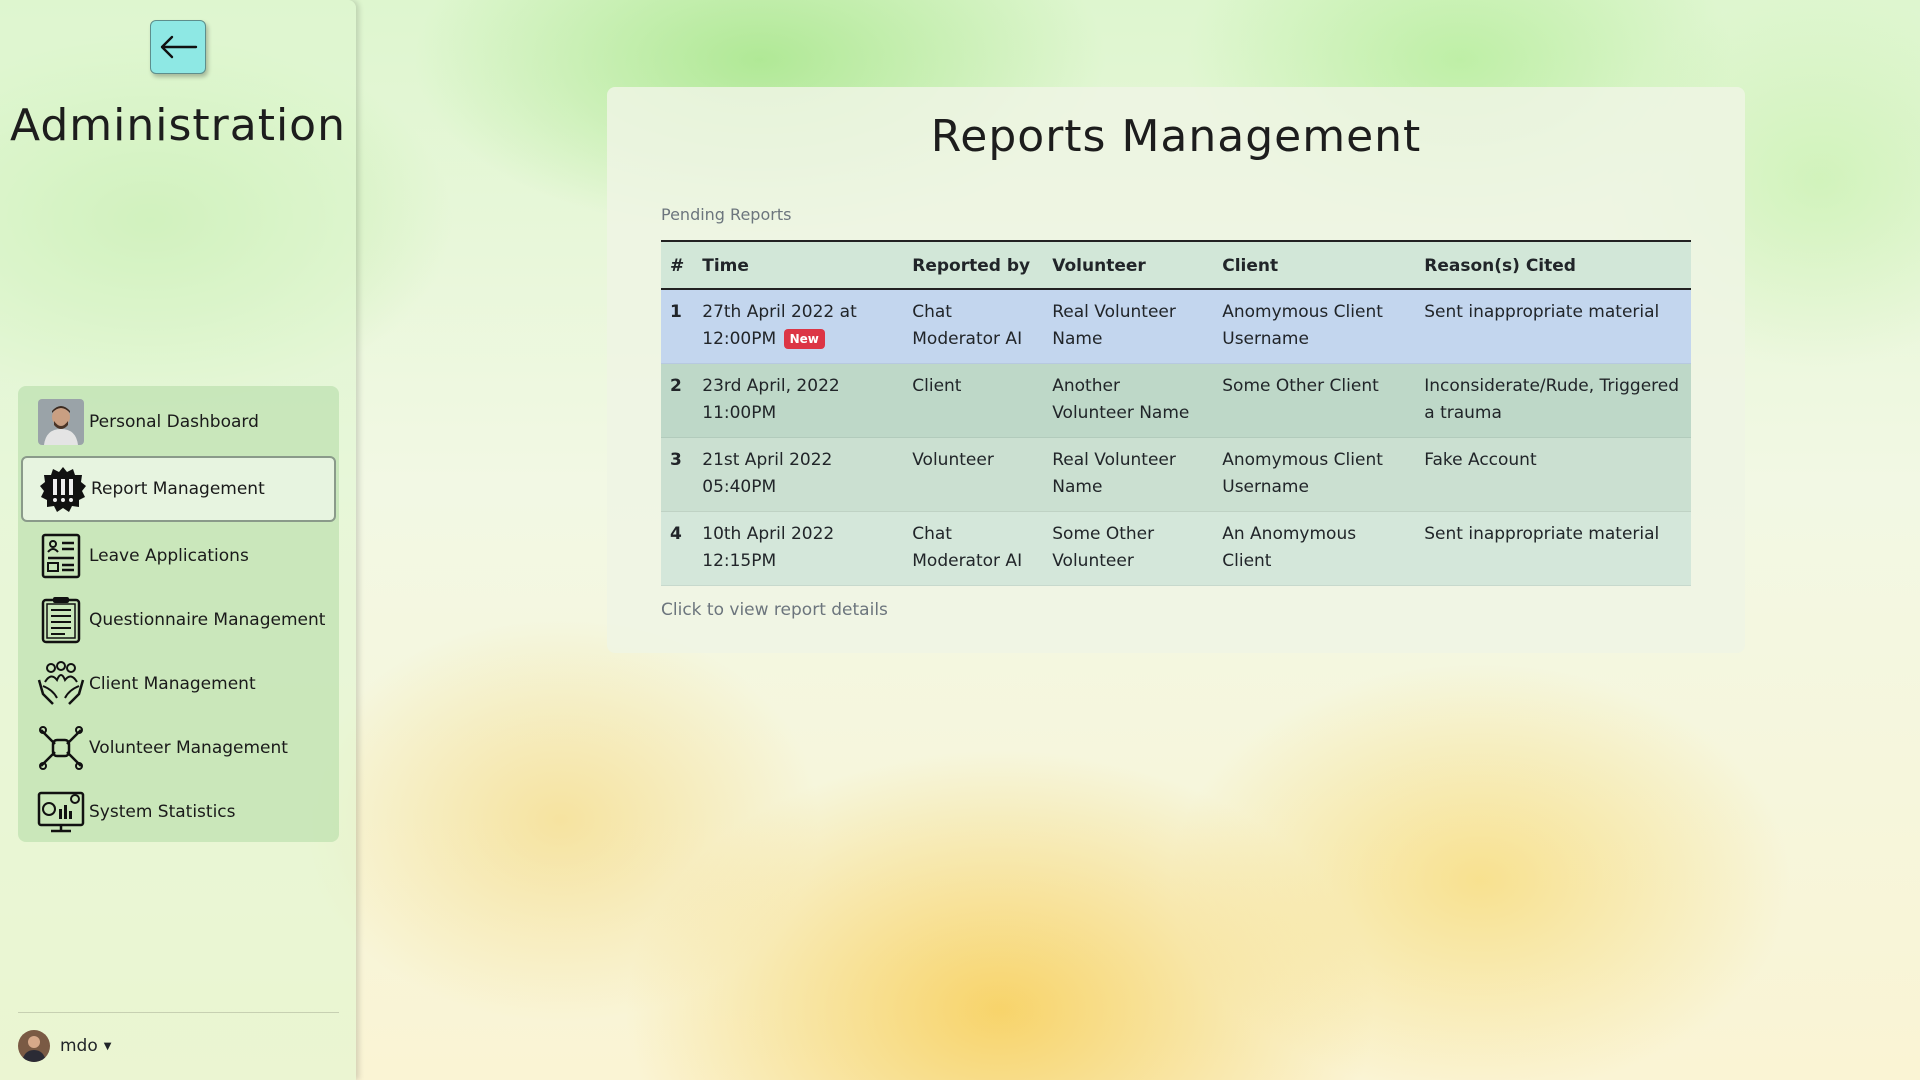 The image size is (1920, 1080). Describe the element at coordinates (953, 460) in the screenshot. I see `cell-reported-by: Volunteer` at that location.